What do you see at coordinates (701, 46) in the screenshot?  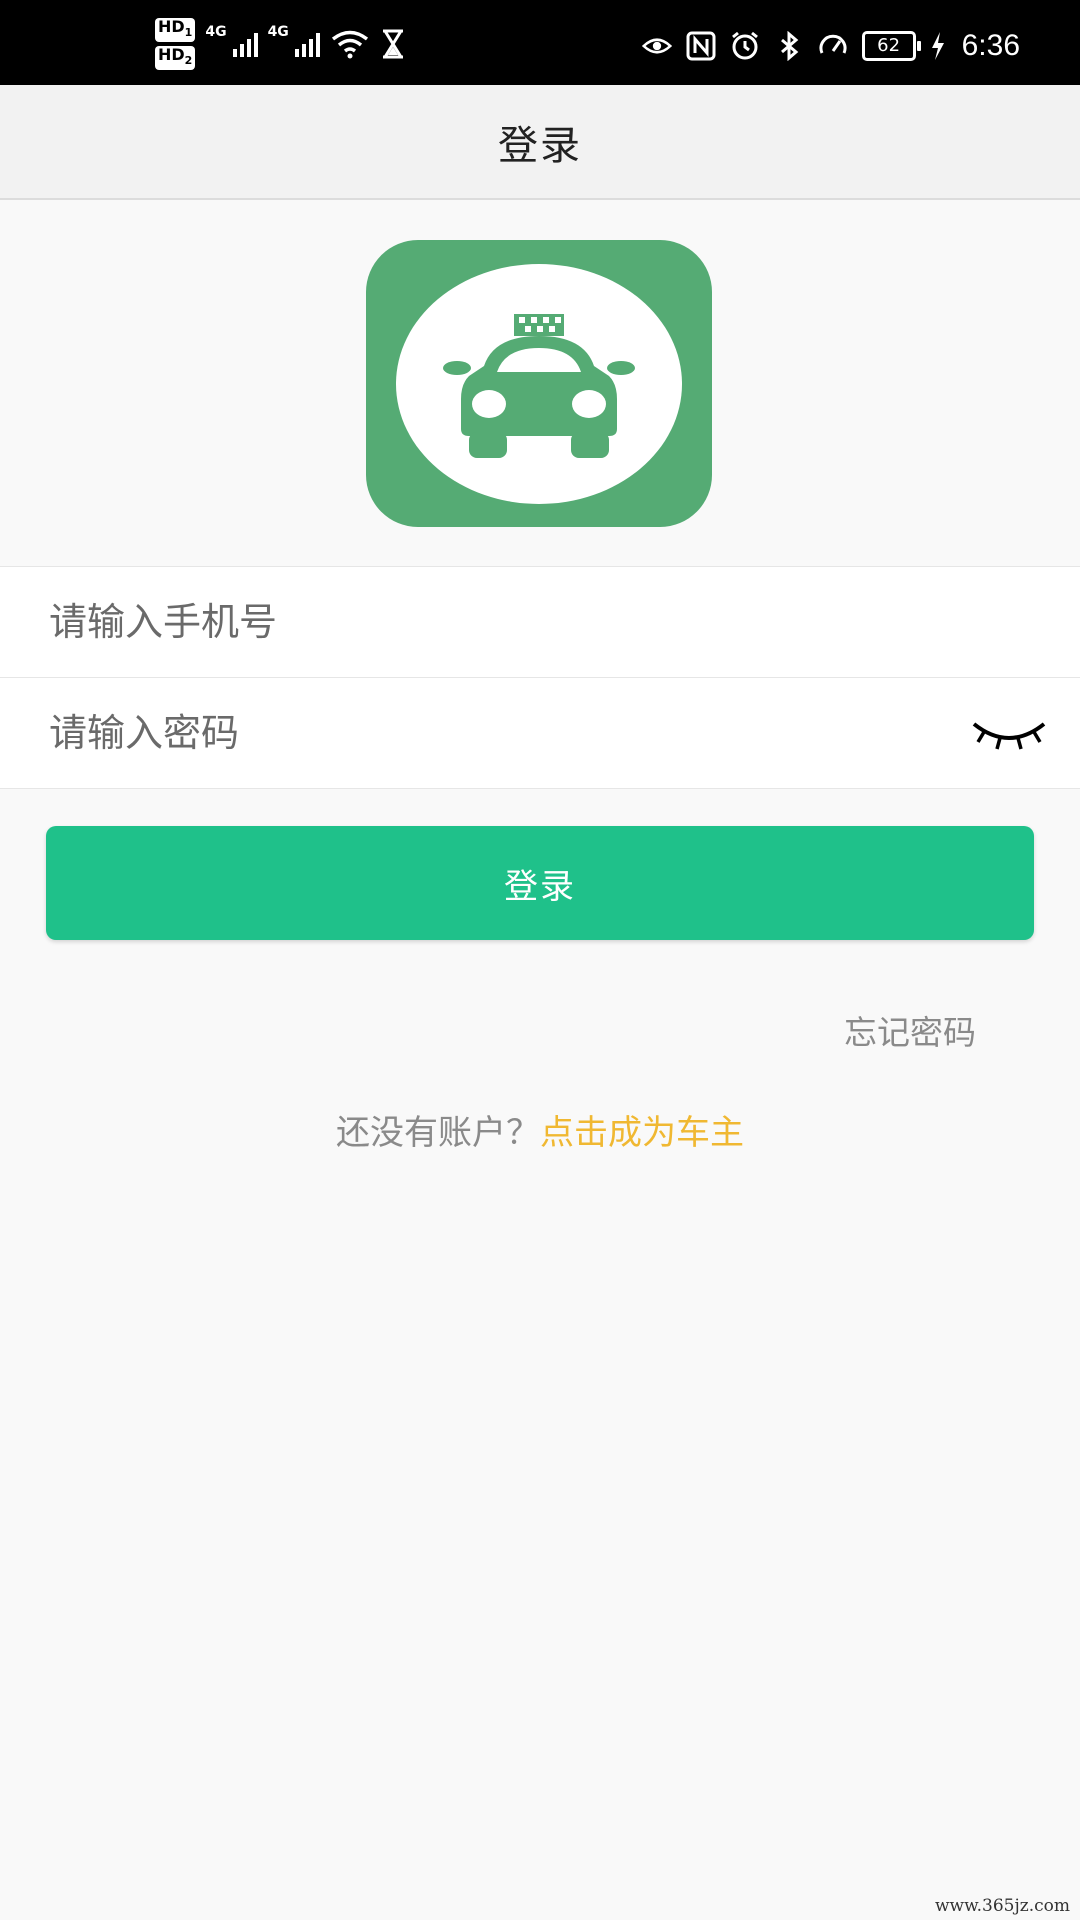 I see `nfc-icon` at bounding box center [701, 46].